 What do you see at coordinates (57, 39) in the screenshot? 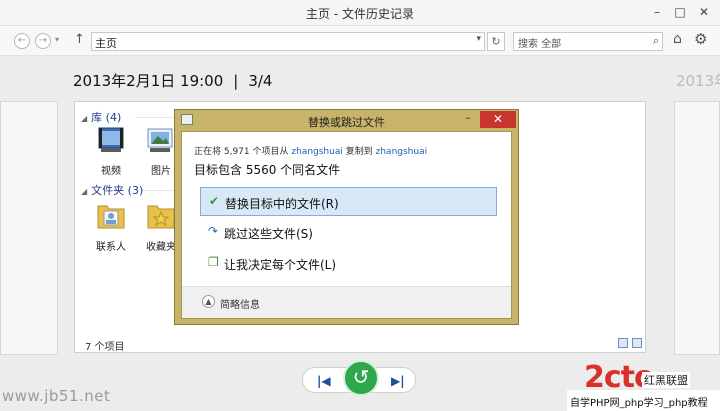
I see `recent-locations-chevron-icon: ▾` at bounding box center [57, 39].